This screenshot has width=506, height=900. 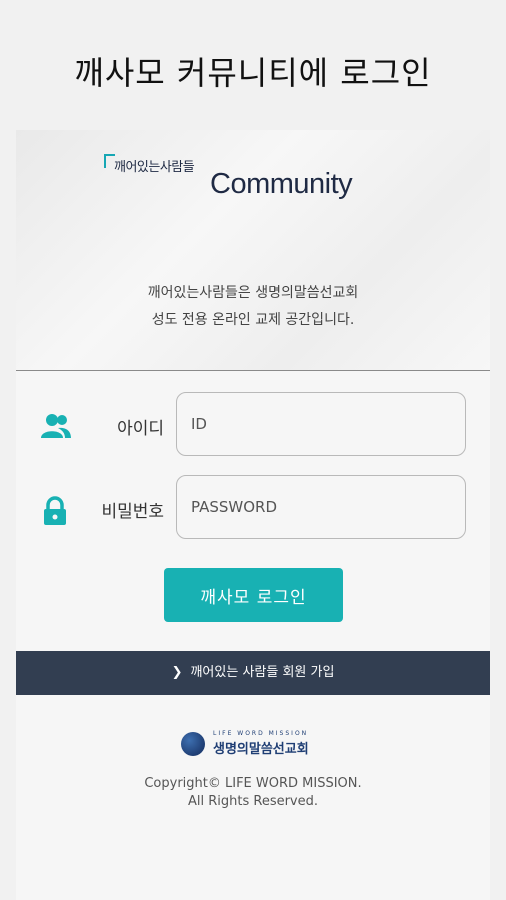 What do you see at coordinates (281, 184) in the screenshot?
I see `logo-big-text: Community` at bounding box center [281, 184].